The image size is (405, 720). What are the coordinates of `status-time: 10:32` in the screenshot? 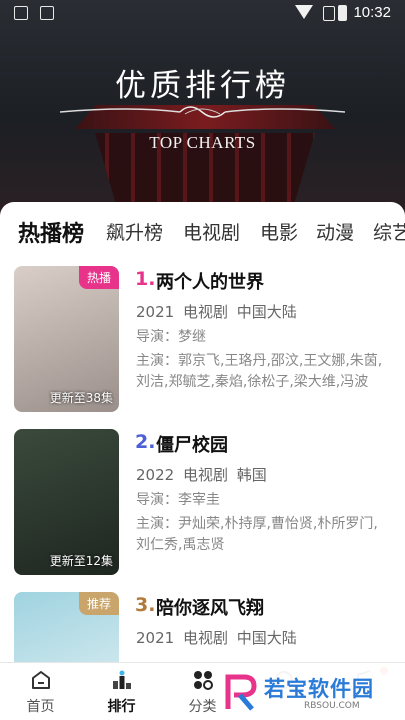 It's located at (372, 12).